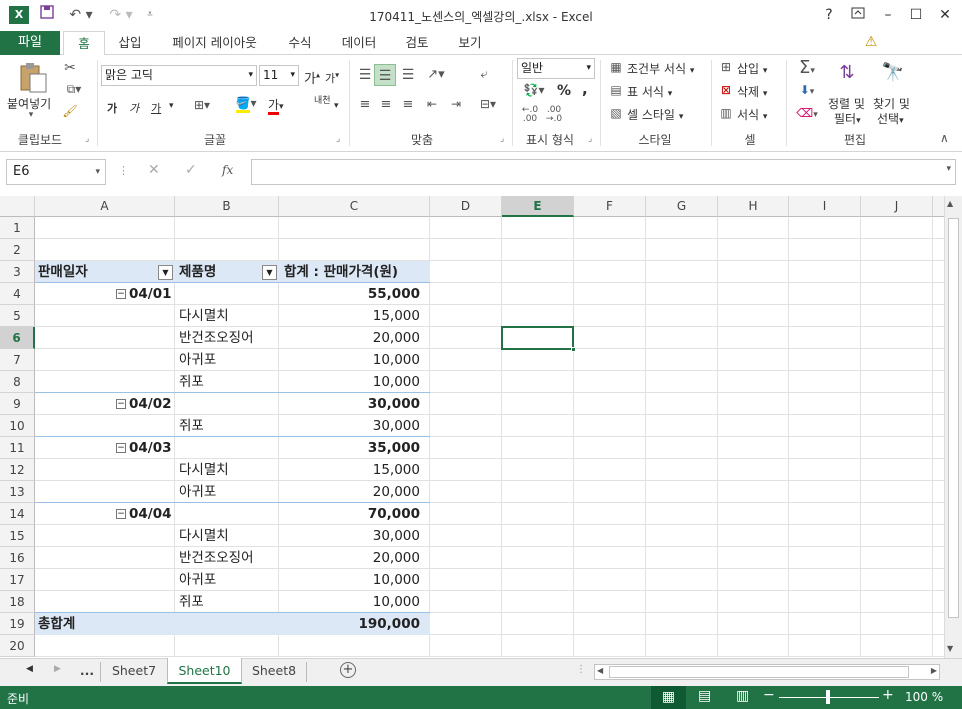  I want to click on collapse-ribbon-icon: ∧, so click(944, 138).